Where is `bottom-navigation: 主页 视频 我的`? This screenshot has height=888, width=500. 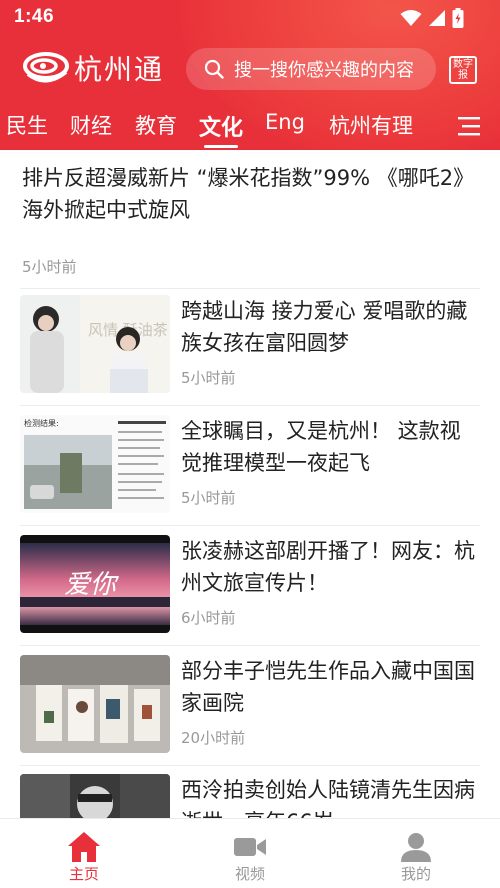 bottom-navigation: 主页 视频 我的 is located at coordinates (250, 853).